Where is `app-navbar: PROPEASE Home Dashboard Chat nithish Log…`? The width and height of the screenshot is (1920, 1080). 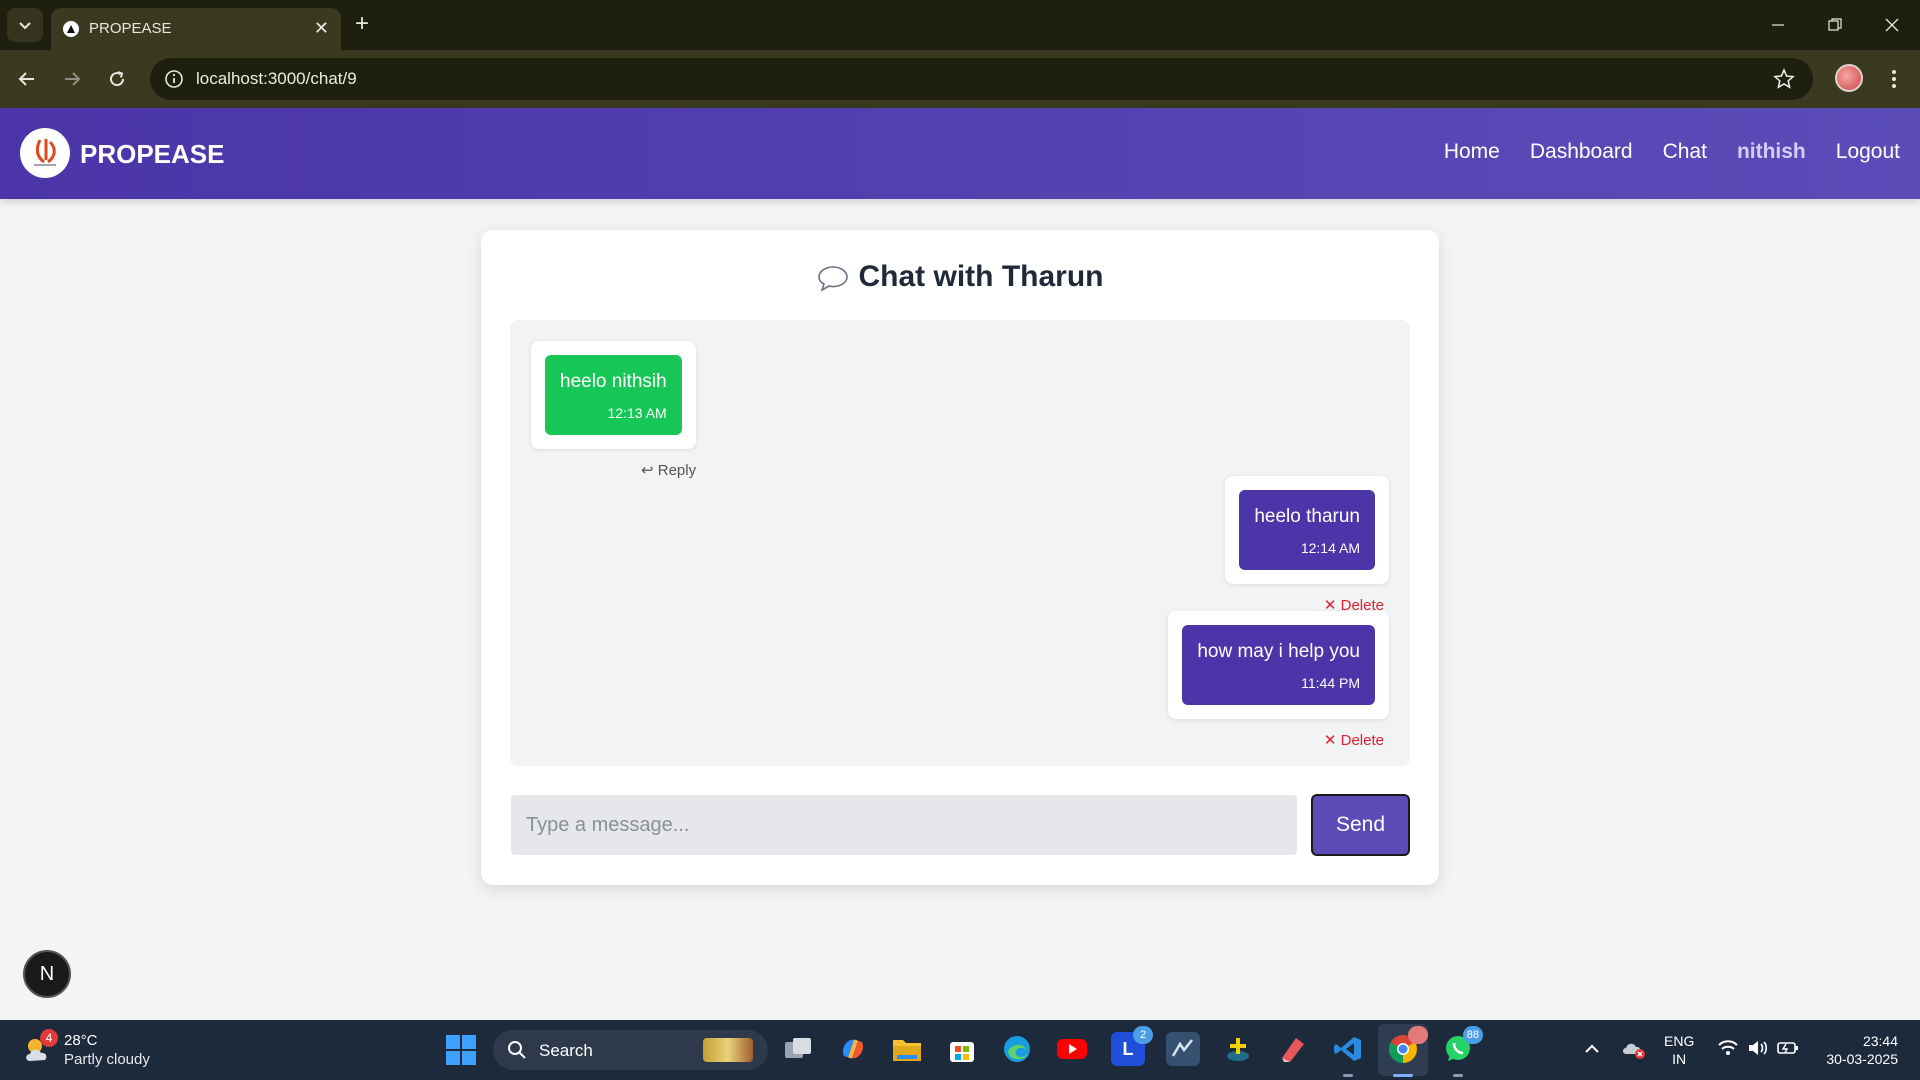 app-navbar: PROPEASE Home Dashboard Chat nithish Log… is located at coordinates (960, 153).